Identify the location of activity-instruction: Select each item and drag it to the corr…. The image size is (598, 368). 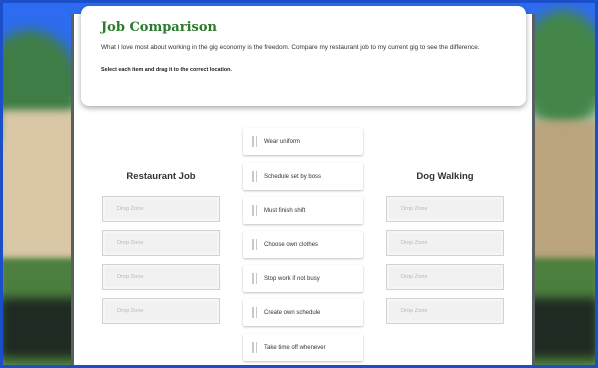
(166, 70).